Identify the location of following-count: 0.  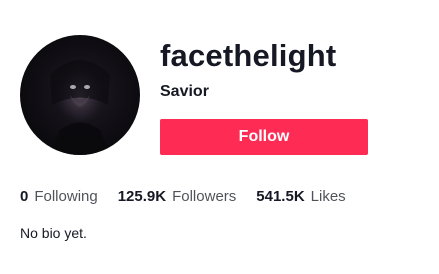
(24, 196).